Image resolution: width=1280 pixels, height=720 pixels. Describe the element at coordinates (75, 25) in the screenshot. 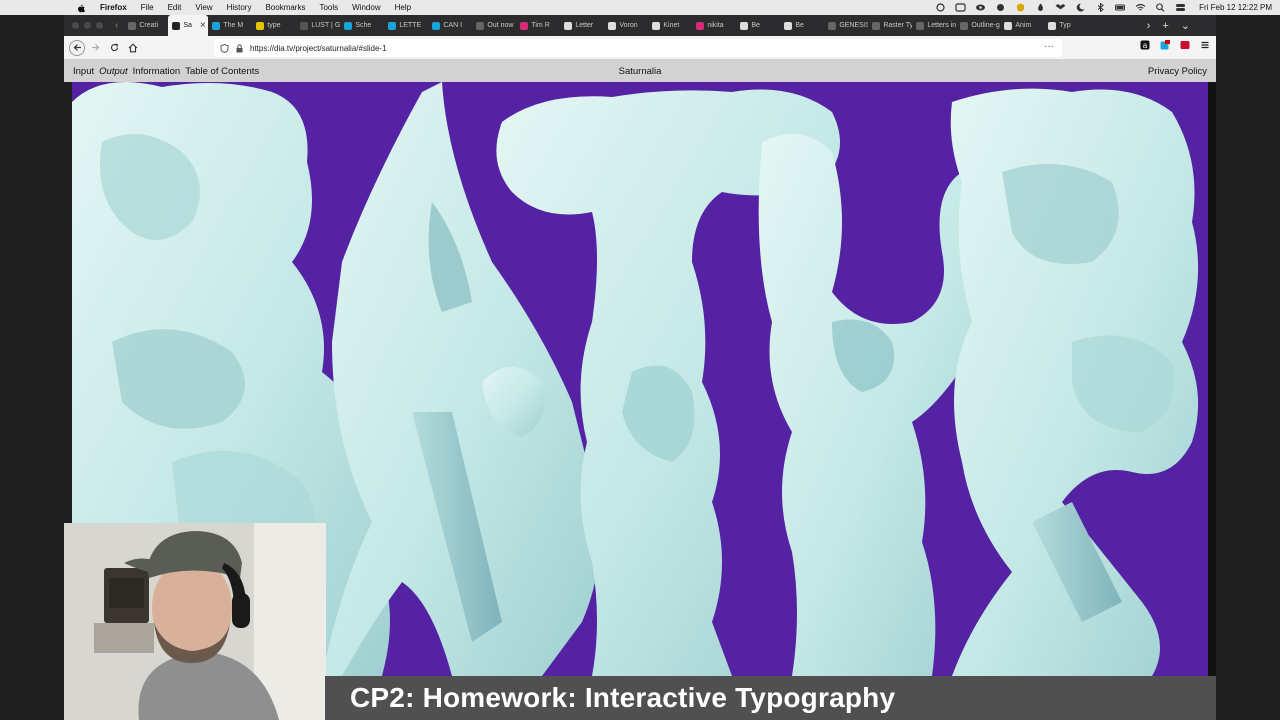

I see `window-close-button` at that location.